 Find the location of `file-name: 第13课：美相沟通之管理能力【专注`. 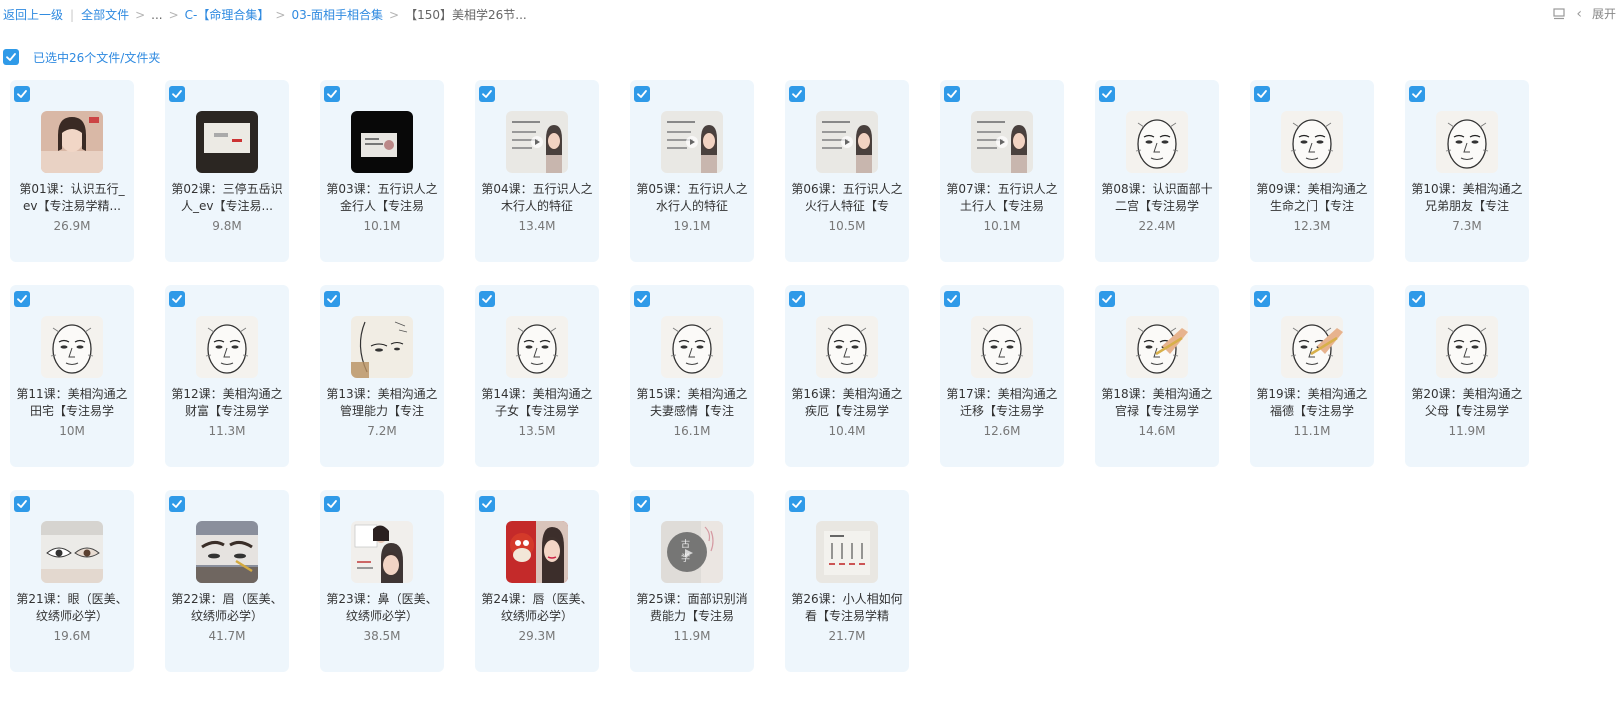

file-name: 第13课：美相沟通之管理能力【专注 is located at coordinates (382, 403).